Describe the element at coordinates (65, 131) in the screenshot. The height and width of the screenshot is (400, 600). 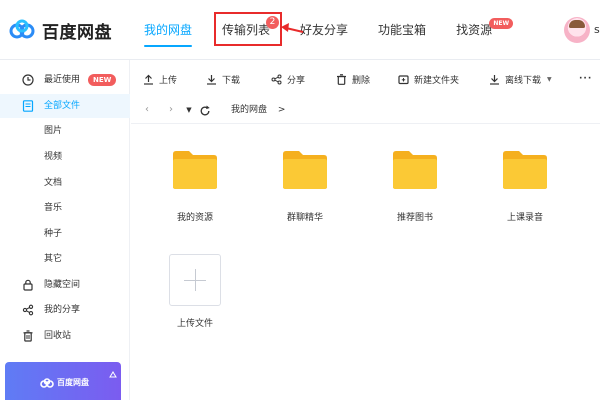
I see `sidebar-item-images: 图片` at that location.